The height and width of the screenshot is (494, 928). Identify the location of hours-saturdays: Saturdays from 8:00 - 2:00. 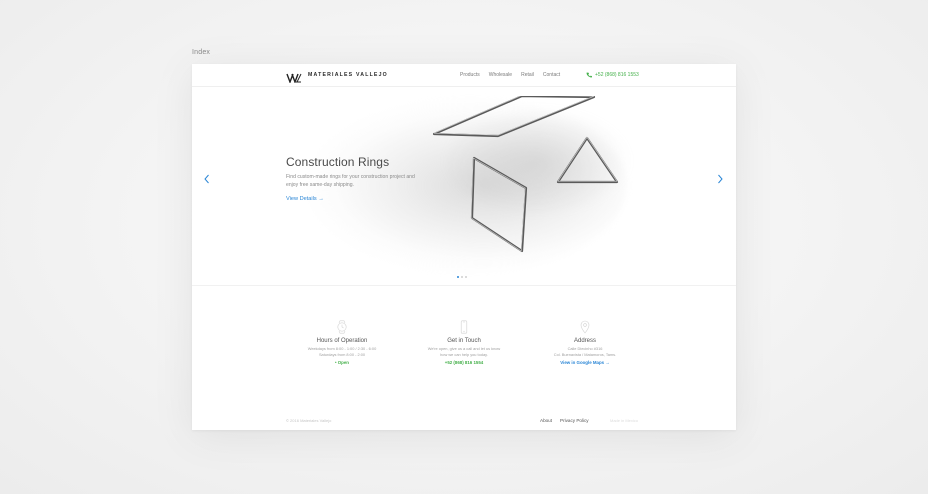
(342, 354).